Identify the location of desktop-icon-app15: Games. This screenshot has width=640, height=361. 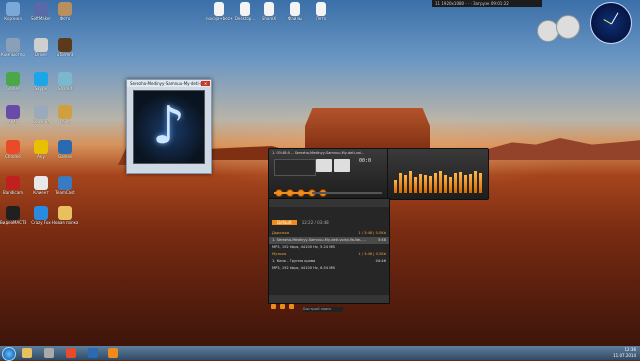
(65, 149).